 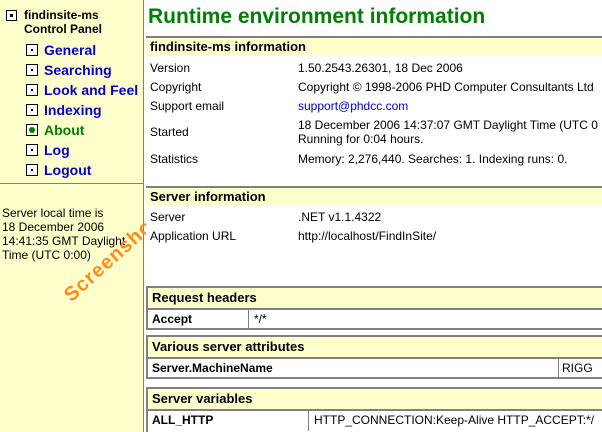 I want to click on nav-item-logout: Logout, so click(x=58, y=170).